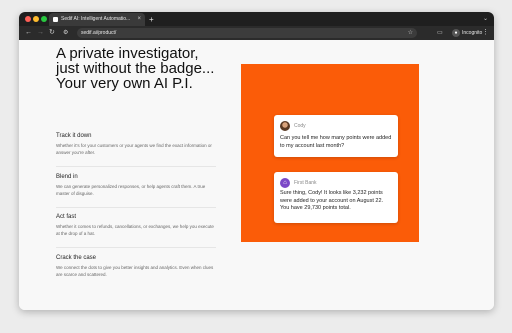 The width and height of the screenshot is (512, 333). I want to click on browser-tab: Sedif AI: Intelligent Automatio... ×, so click(97, 19).